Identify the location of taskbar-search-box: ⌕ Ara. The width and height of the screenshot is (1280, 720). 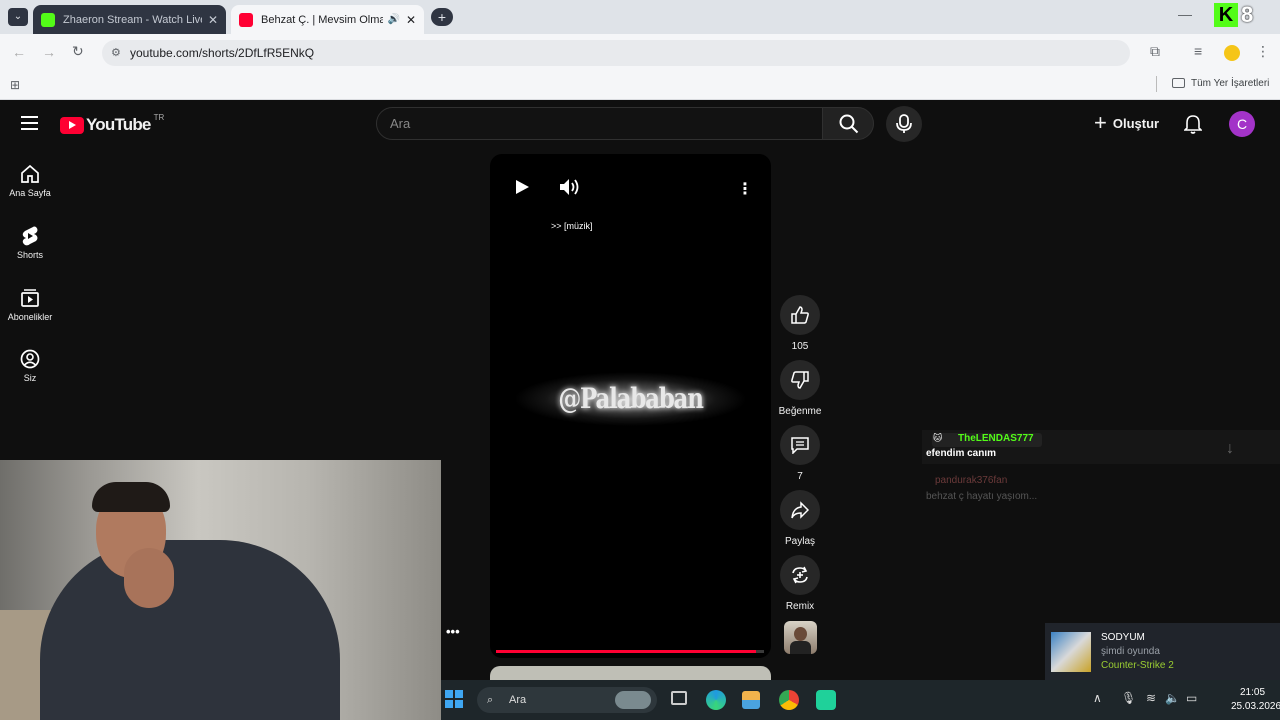
(567, 700).